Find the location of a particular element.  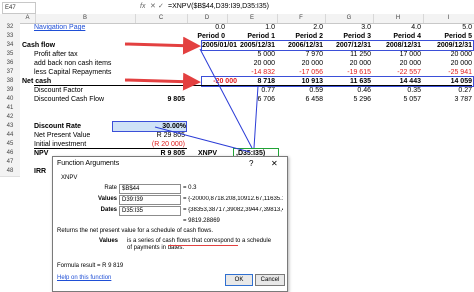

dates-input: D35:I35 is located at coordinates (150, 211).